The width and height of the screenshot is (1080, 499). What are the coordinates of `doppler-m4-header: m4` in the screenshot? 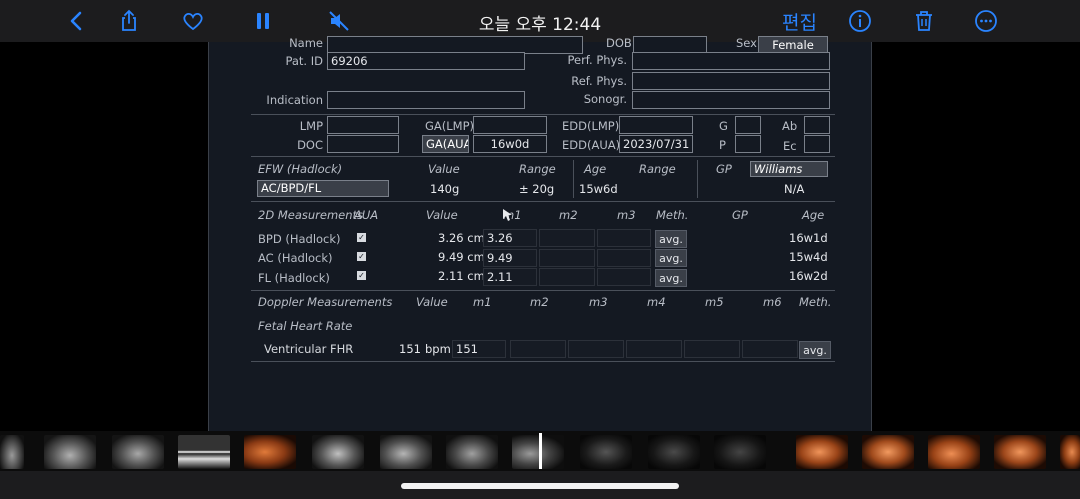 It's located at (656, 302).